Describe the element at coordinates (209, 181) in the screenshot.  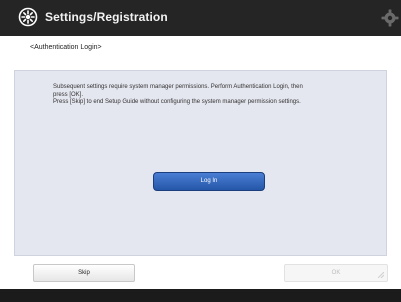
I see `log-in-button: Log In` at that location.